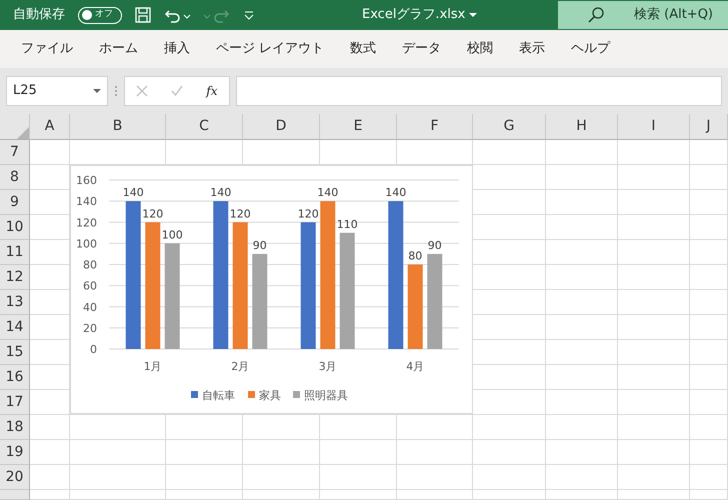  What do you see at coordinates (15, 177) in the screenshot?
I see `row-header: 8` at bounding box center [15, 177].